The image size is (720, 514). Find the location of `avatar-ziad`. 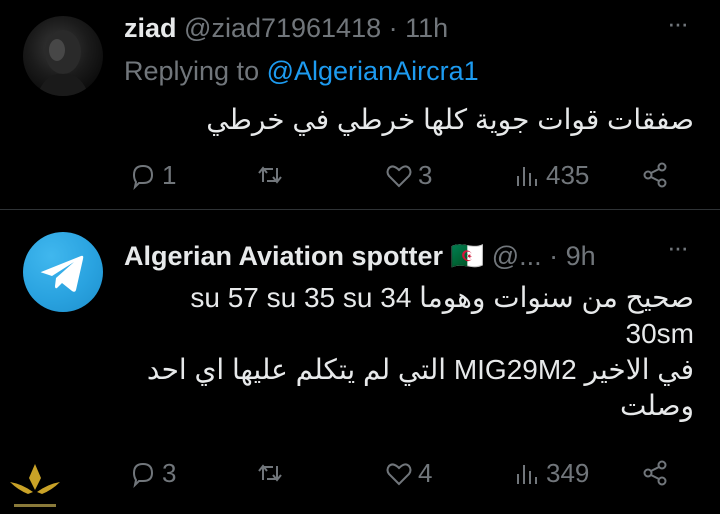

avatar-ziad is located at coordinates (63, 56).